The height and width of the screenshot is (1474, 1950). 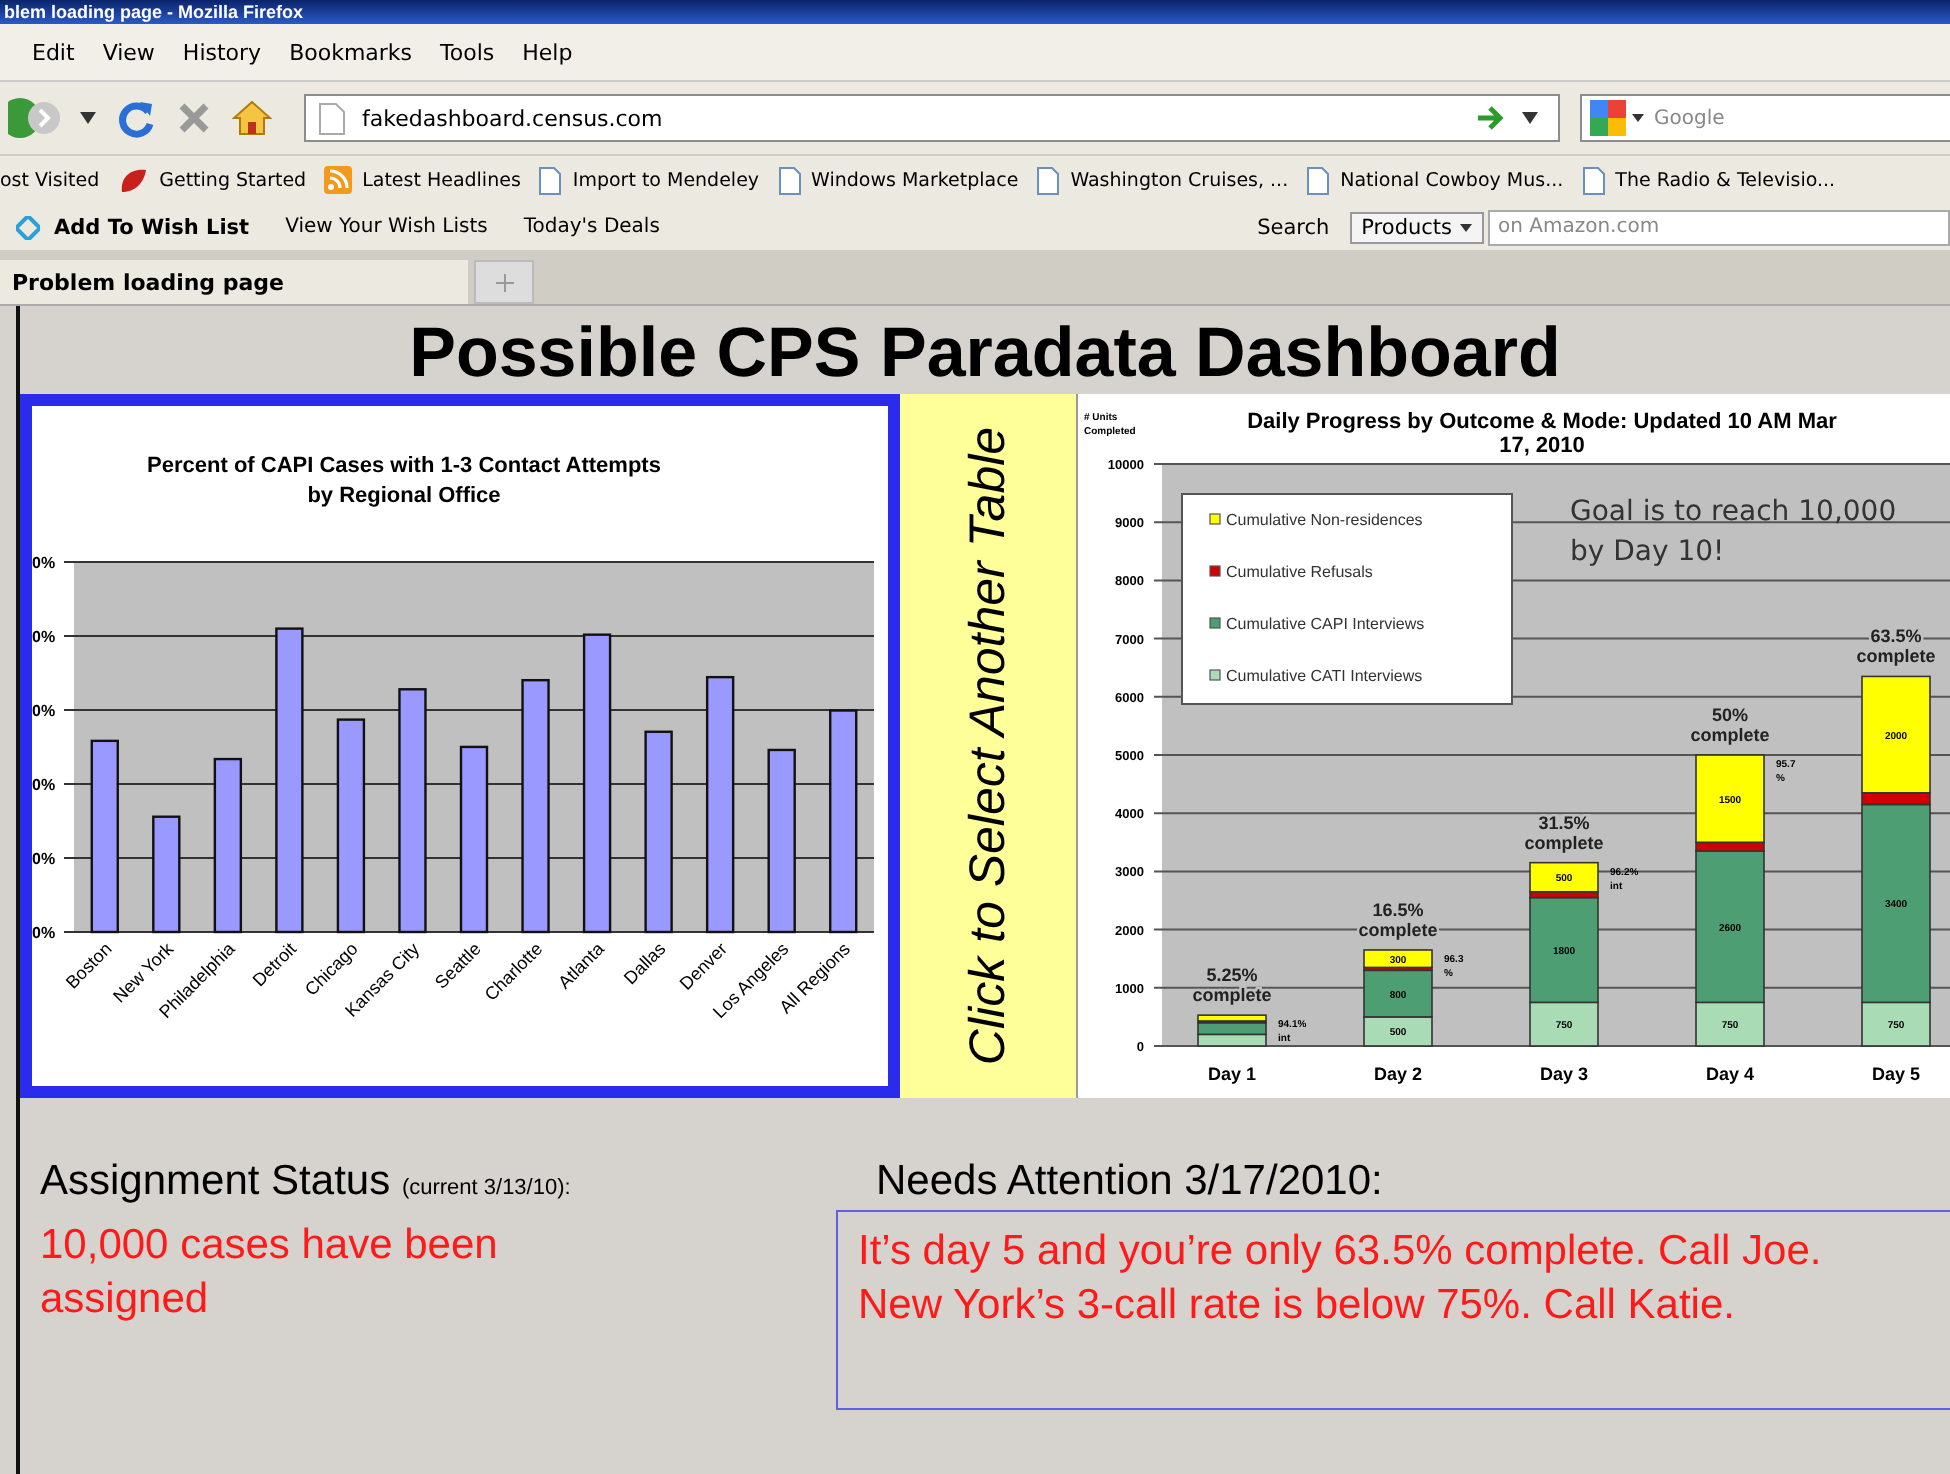 What do you see at coordinates (1324, 520) in the screenshot?
I see `legend-label: Cumulative Non-residences` at bounding box center [1324, 520].